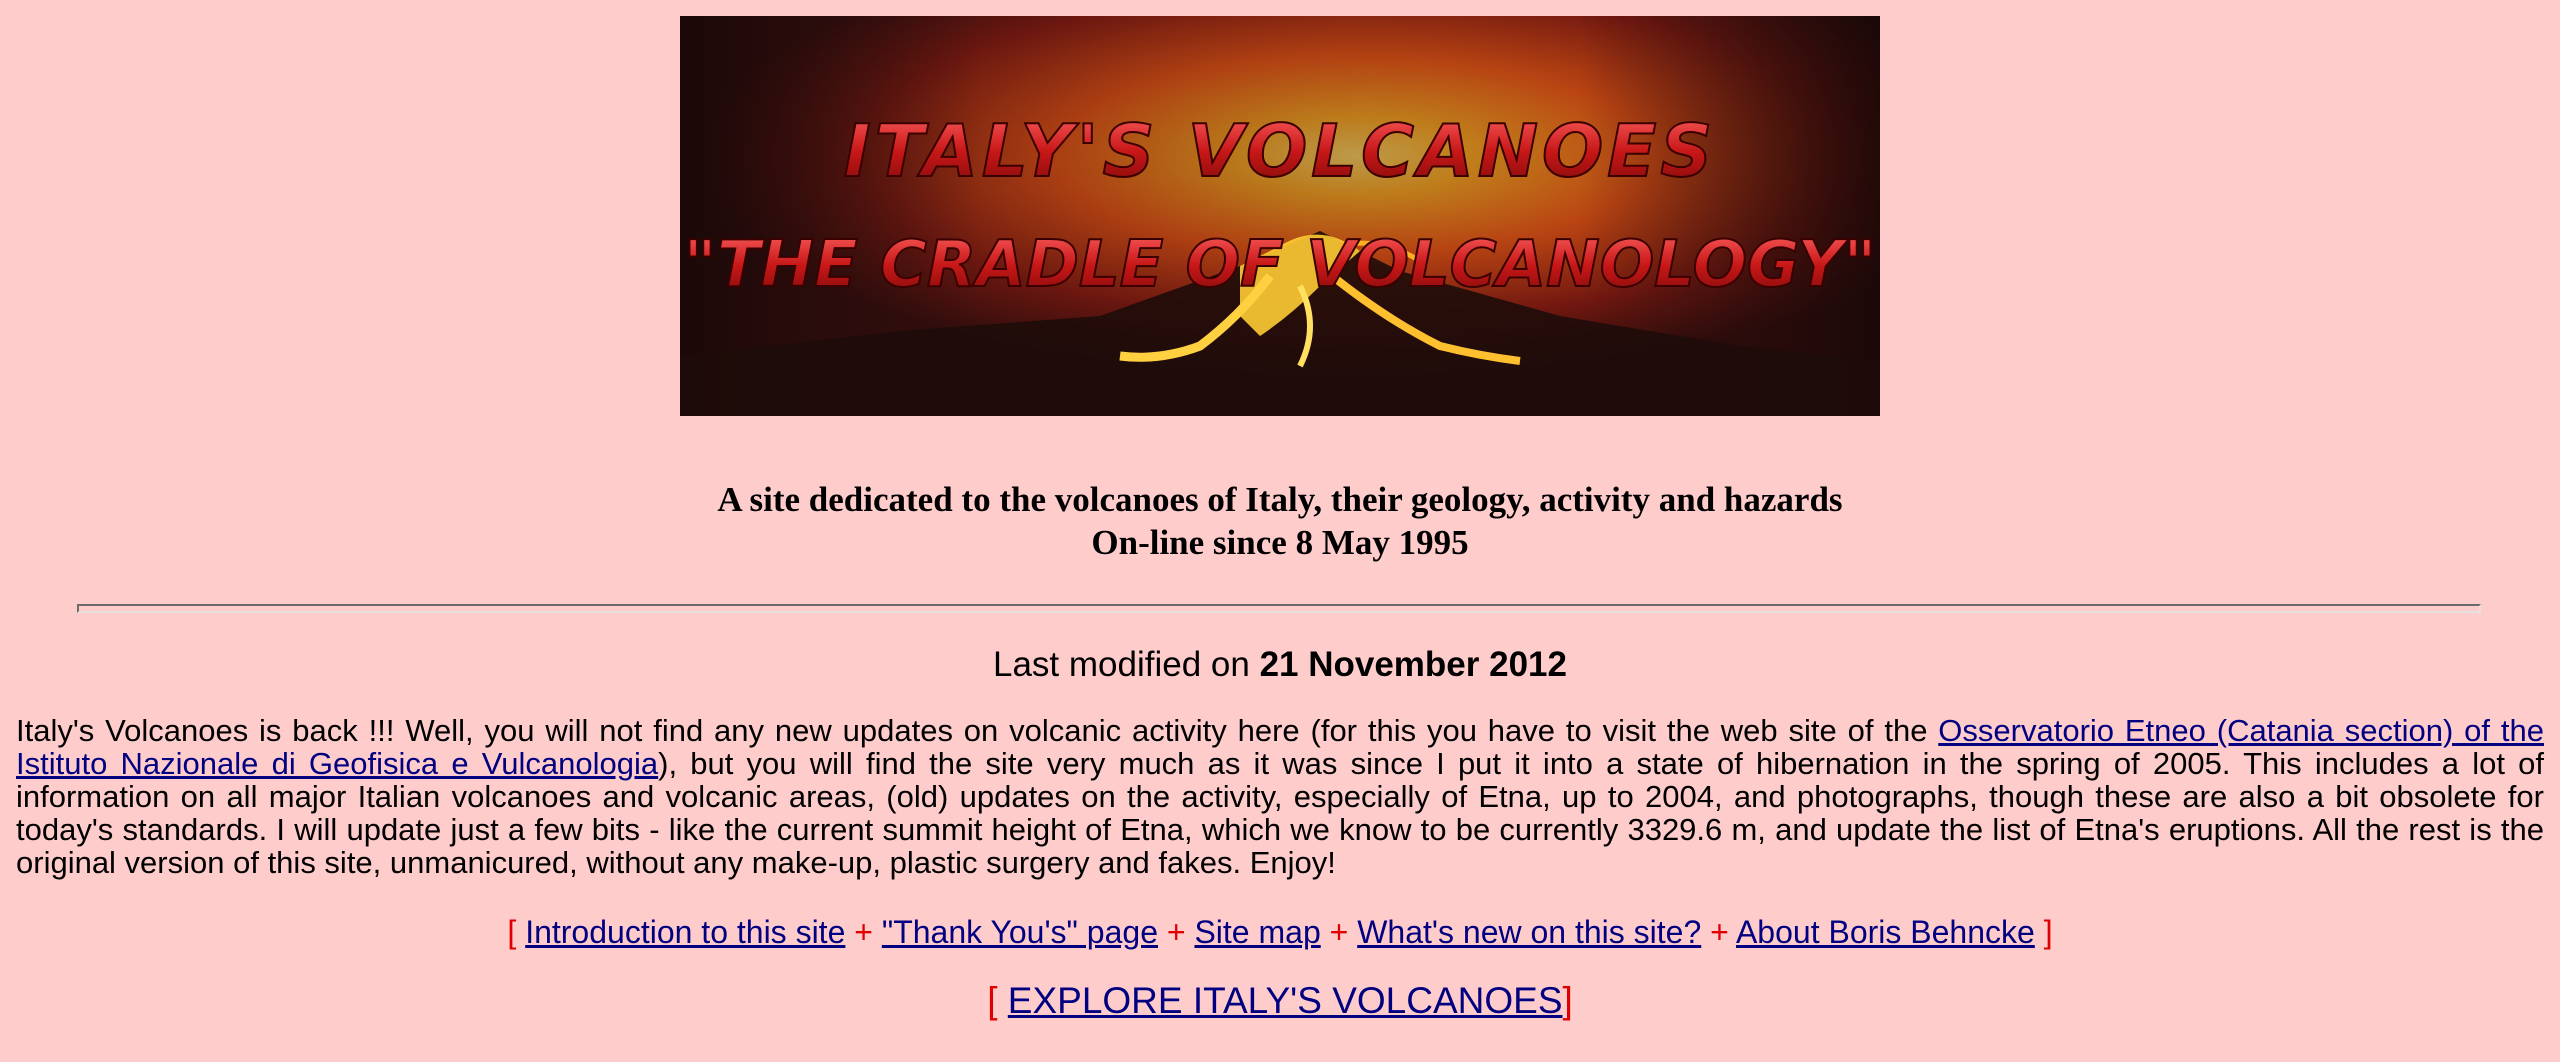 The width and height of the screenshot is (2560, 1062). What do you see at coordinates (1279, 608) in the screenshot?
I see `horizontal-rule` at bounding box center [1279, 608].